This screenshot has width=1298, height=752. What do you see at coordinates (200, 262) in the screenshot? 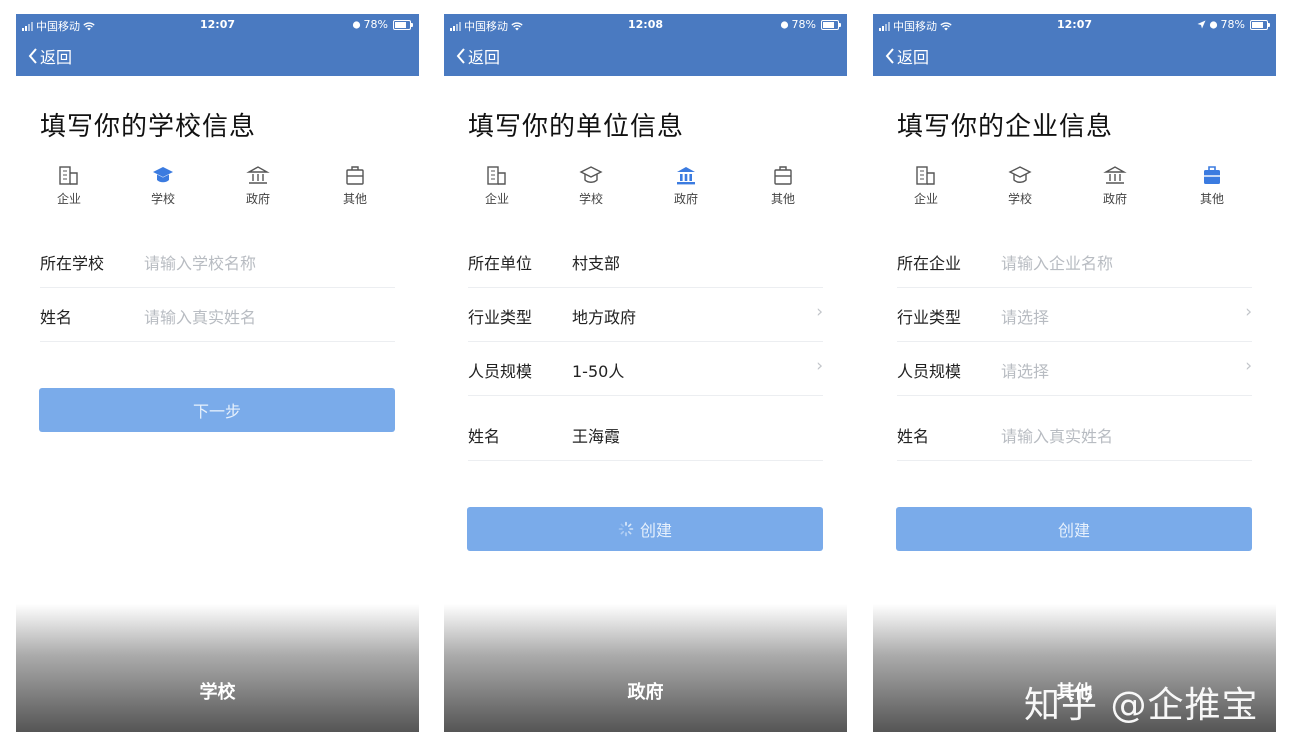
I see `school-name-input: 请输入学校名称` at bounding box center [200, 262].